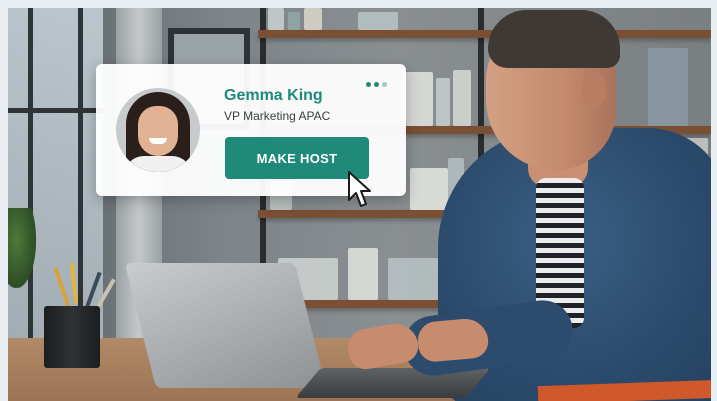 This screenshot has width=717, height=401. I want to click on background-window, so click(55, 173).